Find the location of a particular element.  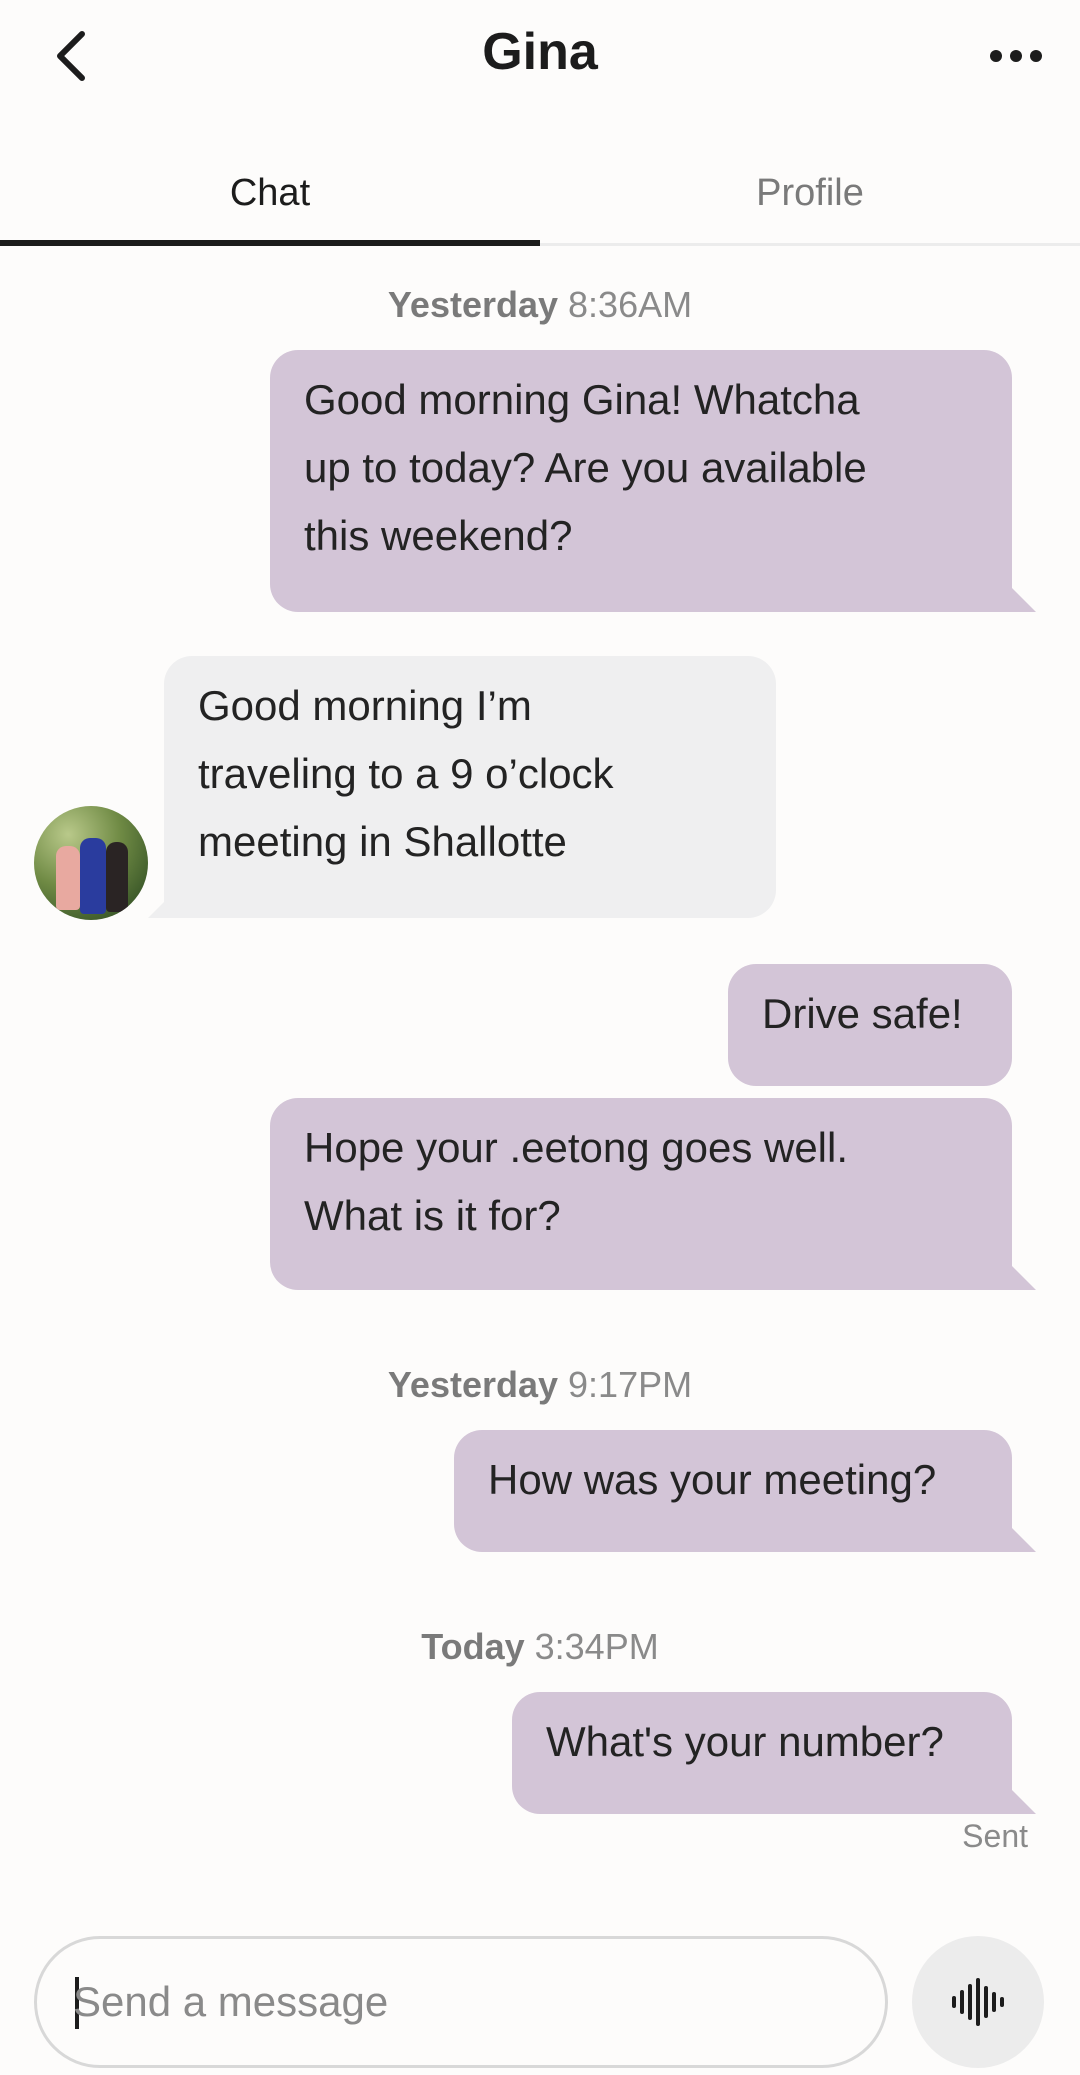

tab-chat: Chat is located at coordinates (270, 193).